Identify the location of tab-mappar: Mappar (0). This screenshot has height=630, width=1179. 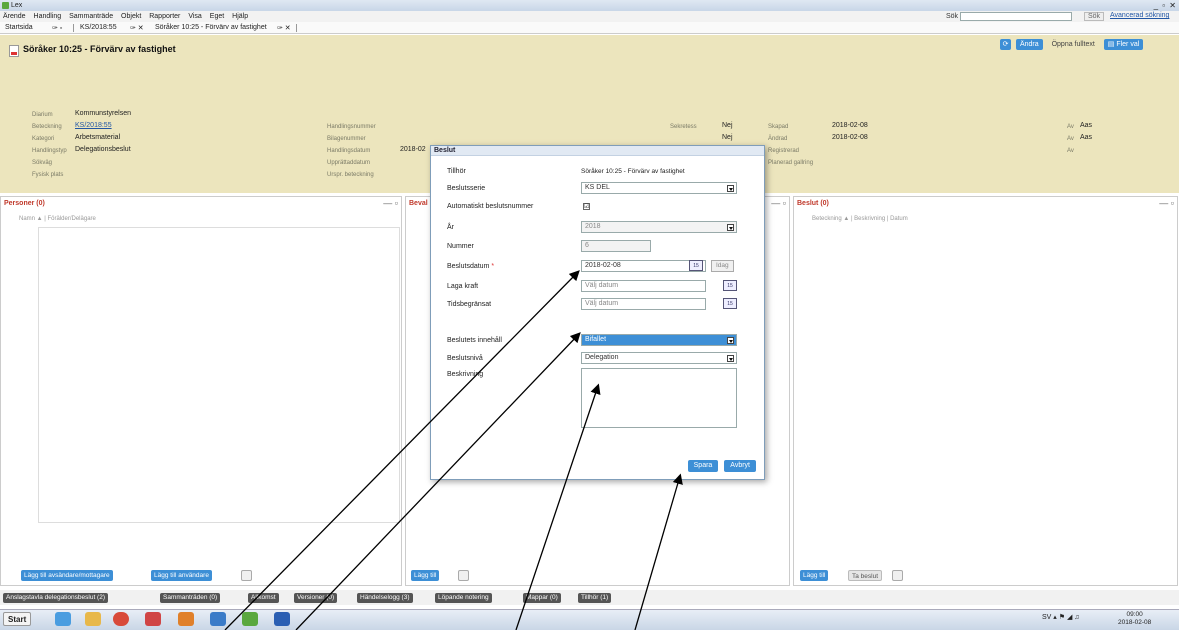
(542, 598).